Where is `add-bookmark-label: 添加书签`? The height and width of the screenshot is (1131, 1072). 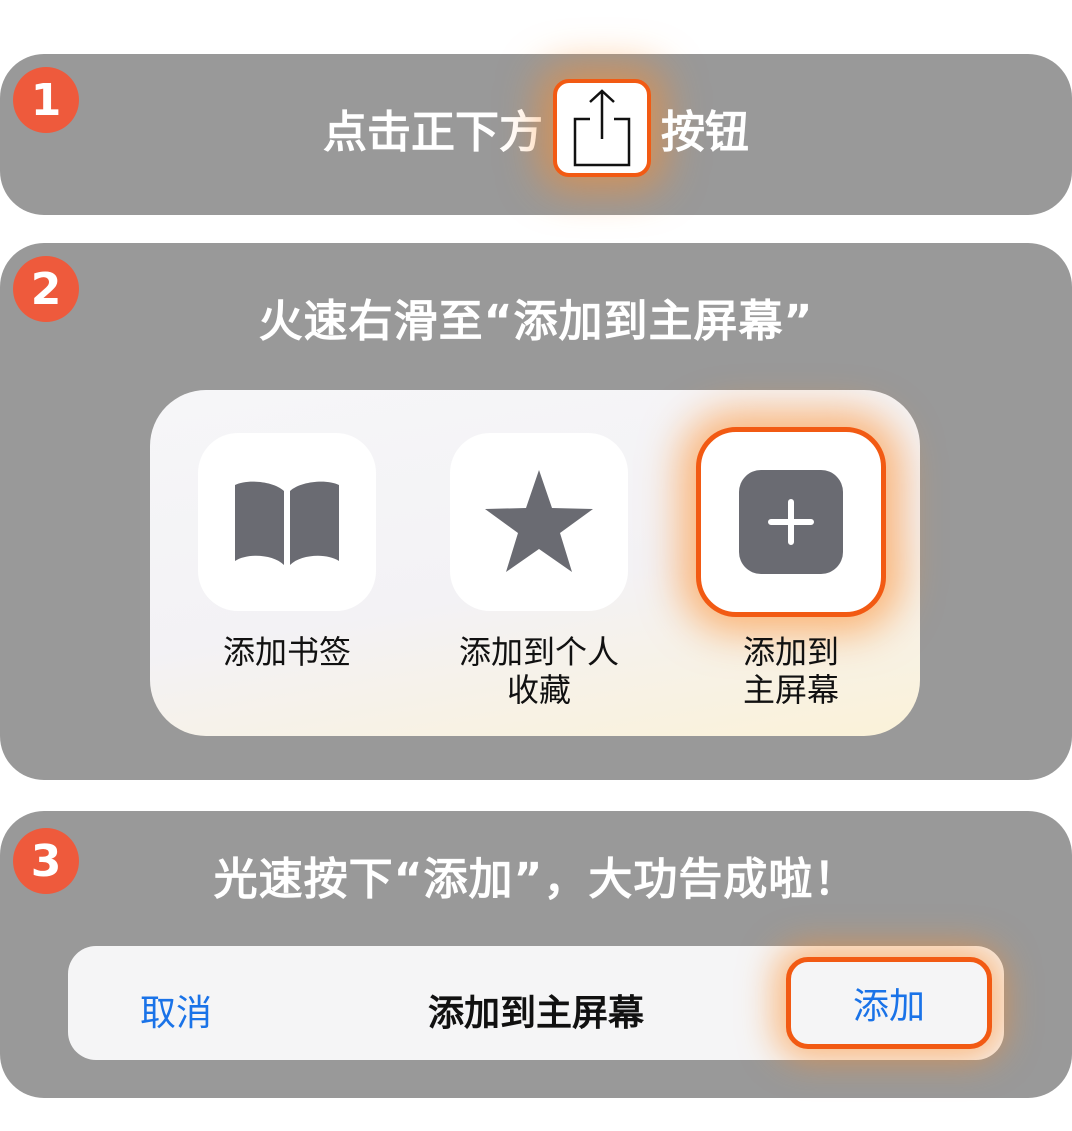 add-bookmark-label: 添加书签 is located at coordinates (286, 652).